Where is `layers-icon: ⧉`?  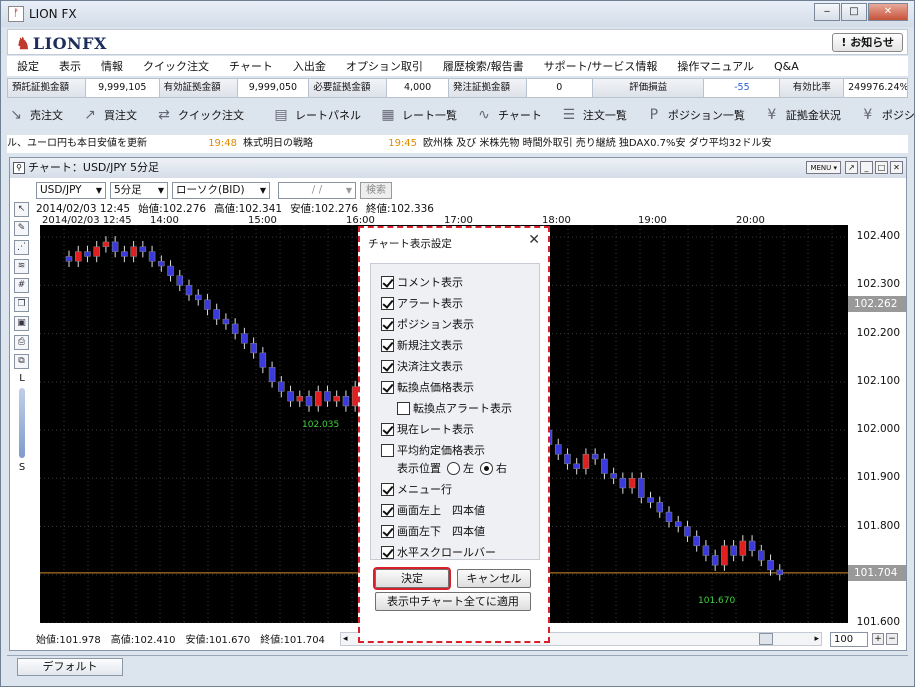 layers-icon: ⧉ is located at coordinates (21, 361).